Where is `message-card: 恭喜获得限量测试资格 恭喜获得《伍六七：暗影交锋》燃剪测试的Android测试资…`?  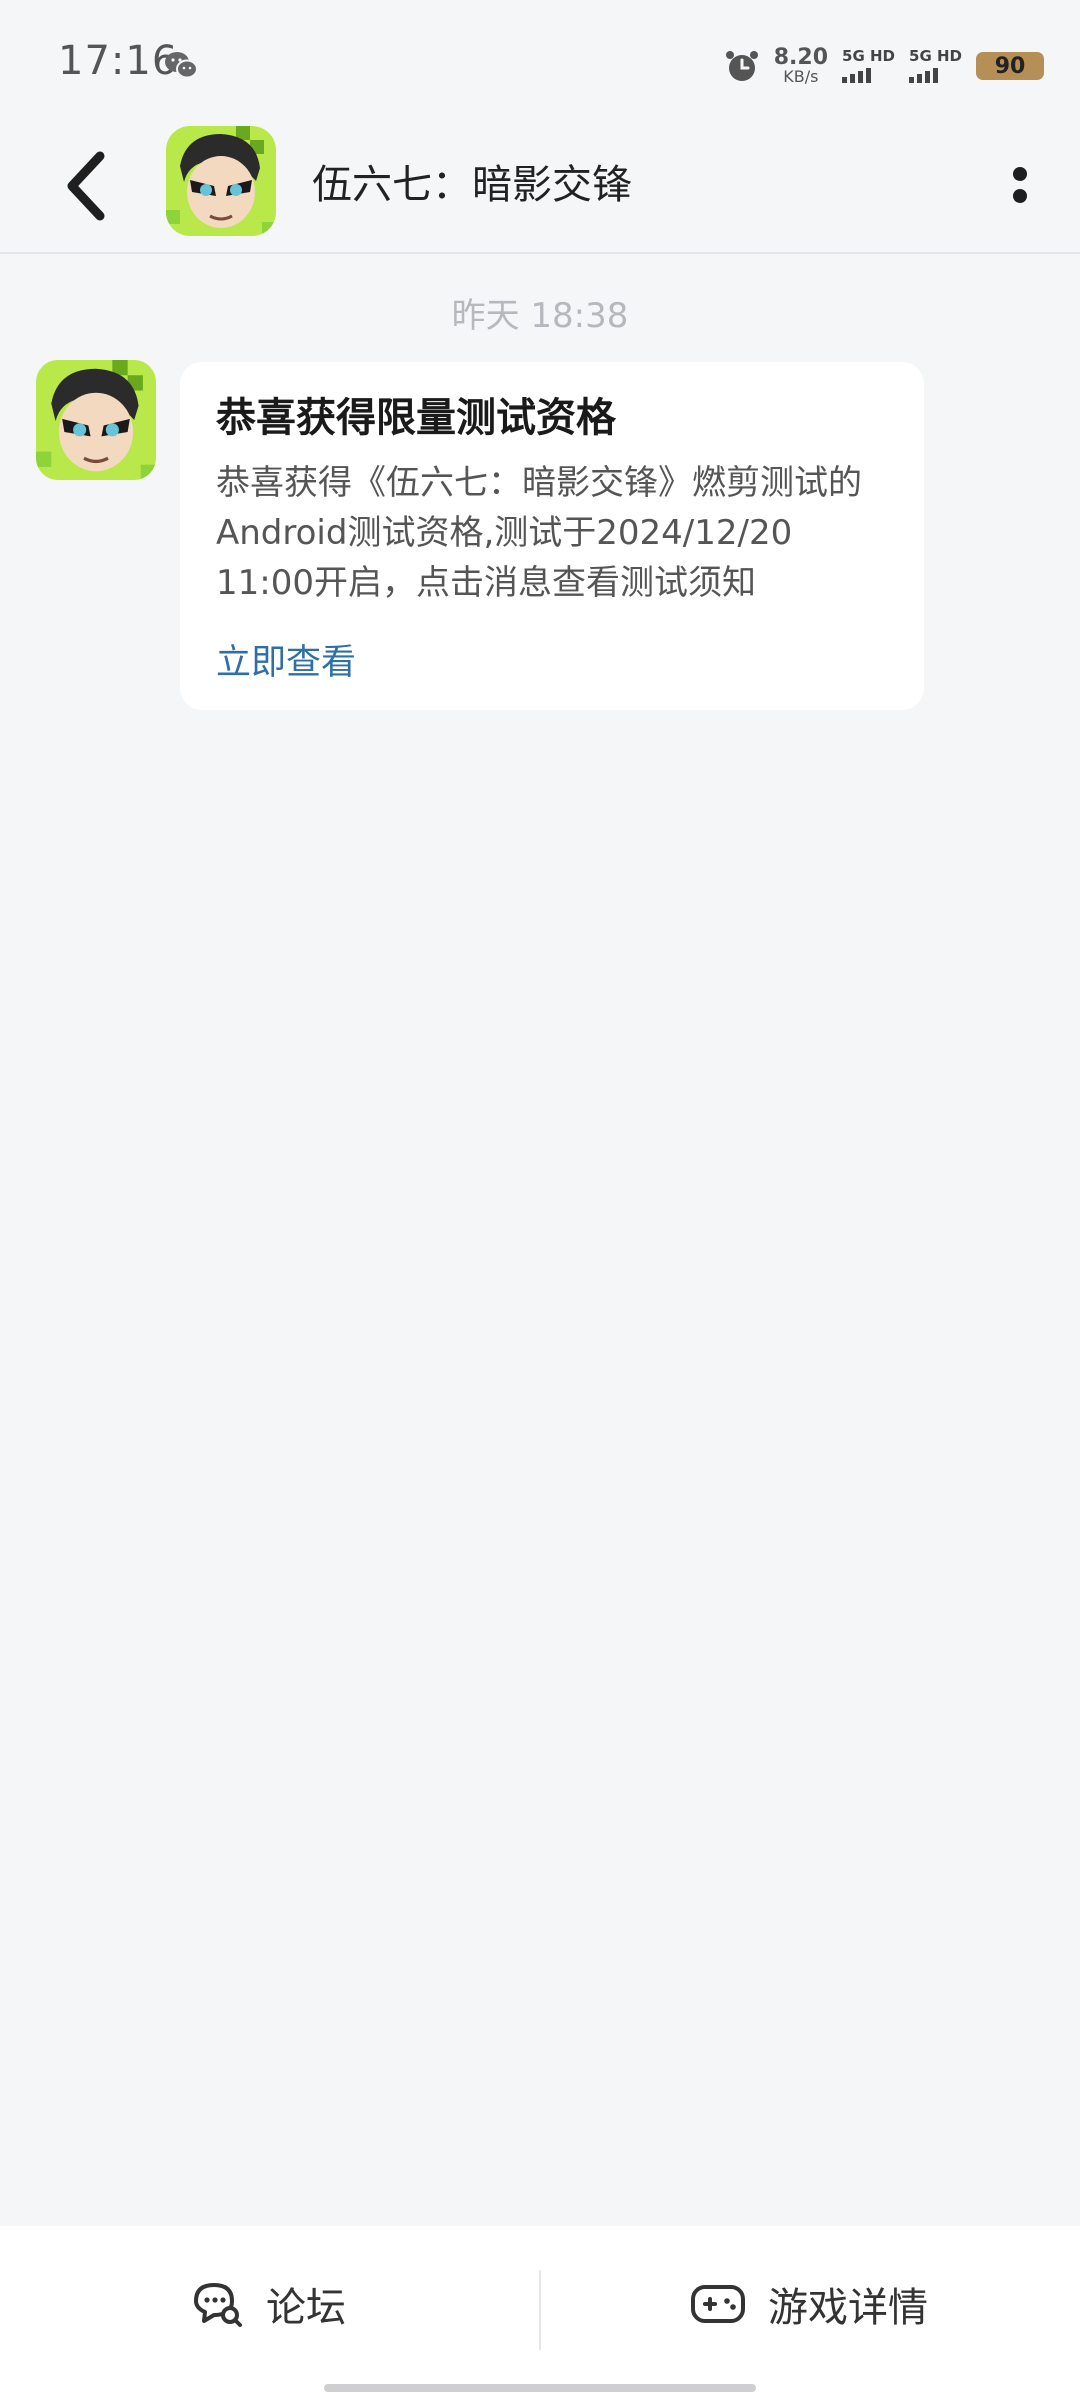
message-card: 恭喜获得限量测试资格 恭喜获得《伍六七：暗影交锋》燃剪测试的Android测试资… is located at coordinates (552, 536).